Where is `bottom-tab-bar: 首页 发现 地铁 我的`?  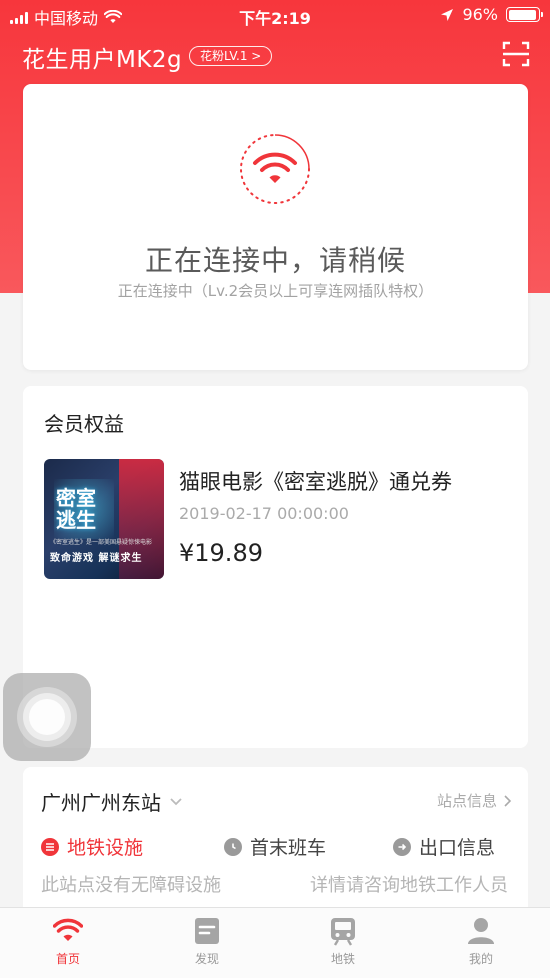 bottom-tab-bar: 首页 发现 地铁 我的 is located at coordinates (275, 942).